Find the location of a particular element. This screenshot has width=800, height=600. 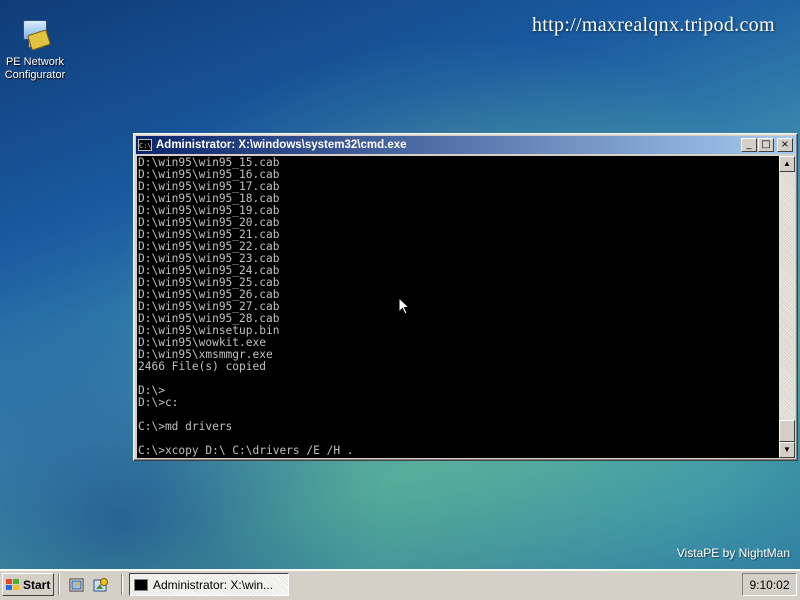

system-tray: 9:10:02 is located at coordinates (769, 584).